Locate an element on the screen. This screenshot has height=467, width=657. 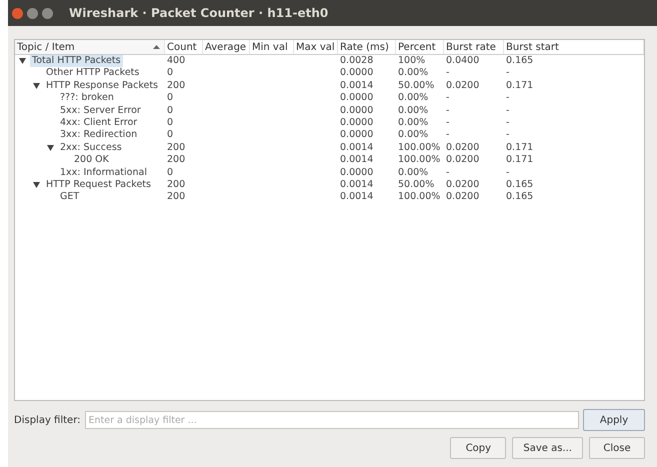
filter-label: Display filter: is located at coordinates (47, 420).